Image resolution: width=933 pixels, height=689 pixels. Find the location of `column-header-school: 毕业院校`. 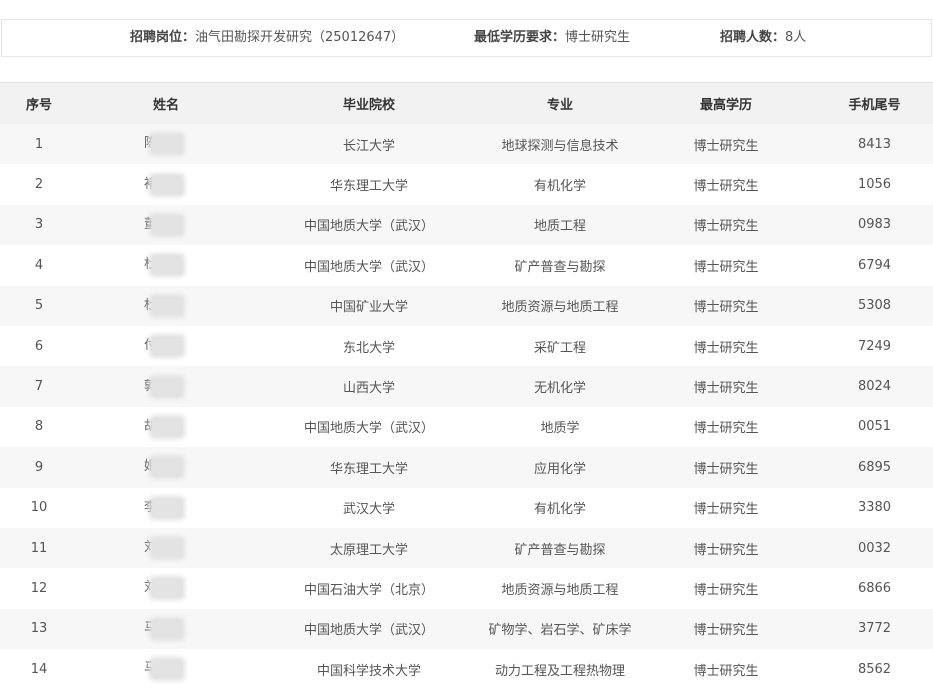

column-header-school: 毕业院校 is located at coordinates (369, 103).